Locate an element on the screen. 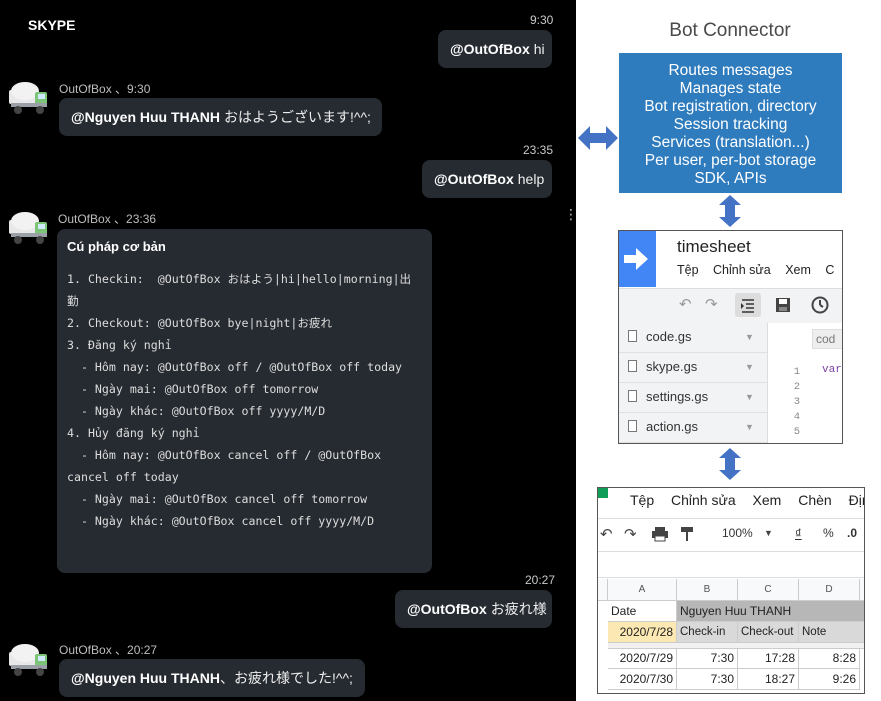  received-message: @Nguyen Huu THANH おはようございます!^^; is located at coordinates (220, 117).